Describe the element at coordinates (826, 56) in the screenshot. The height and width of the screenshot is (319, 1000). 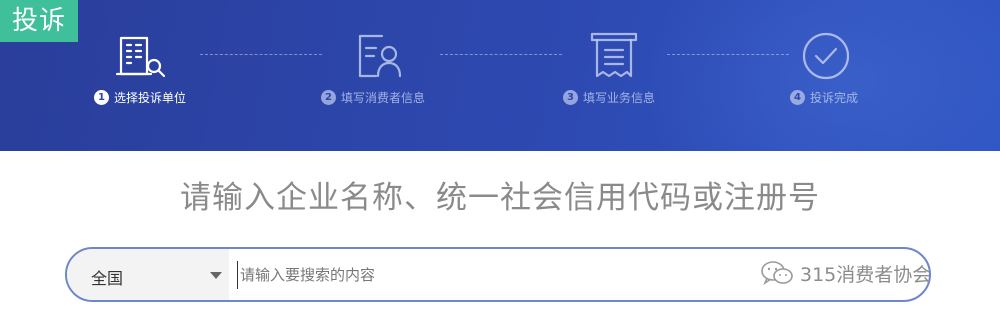
I see `check-circle-icon` at that location.